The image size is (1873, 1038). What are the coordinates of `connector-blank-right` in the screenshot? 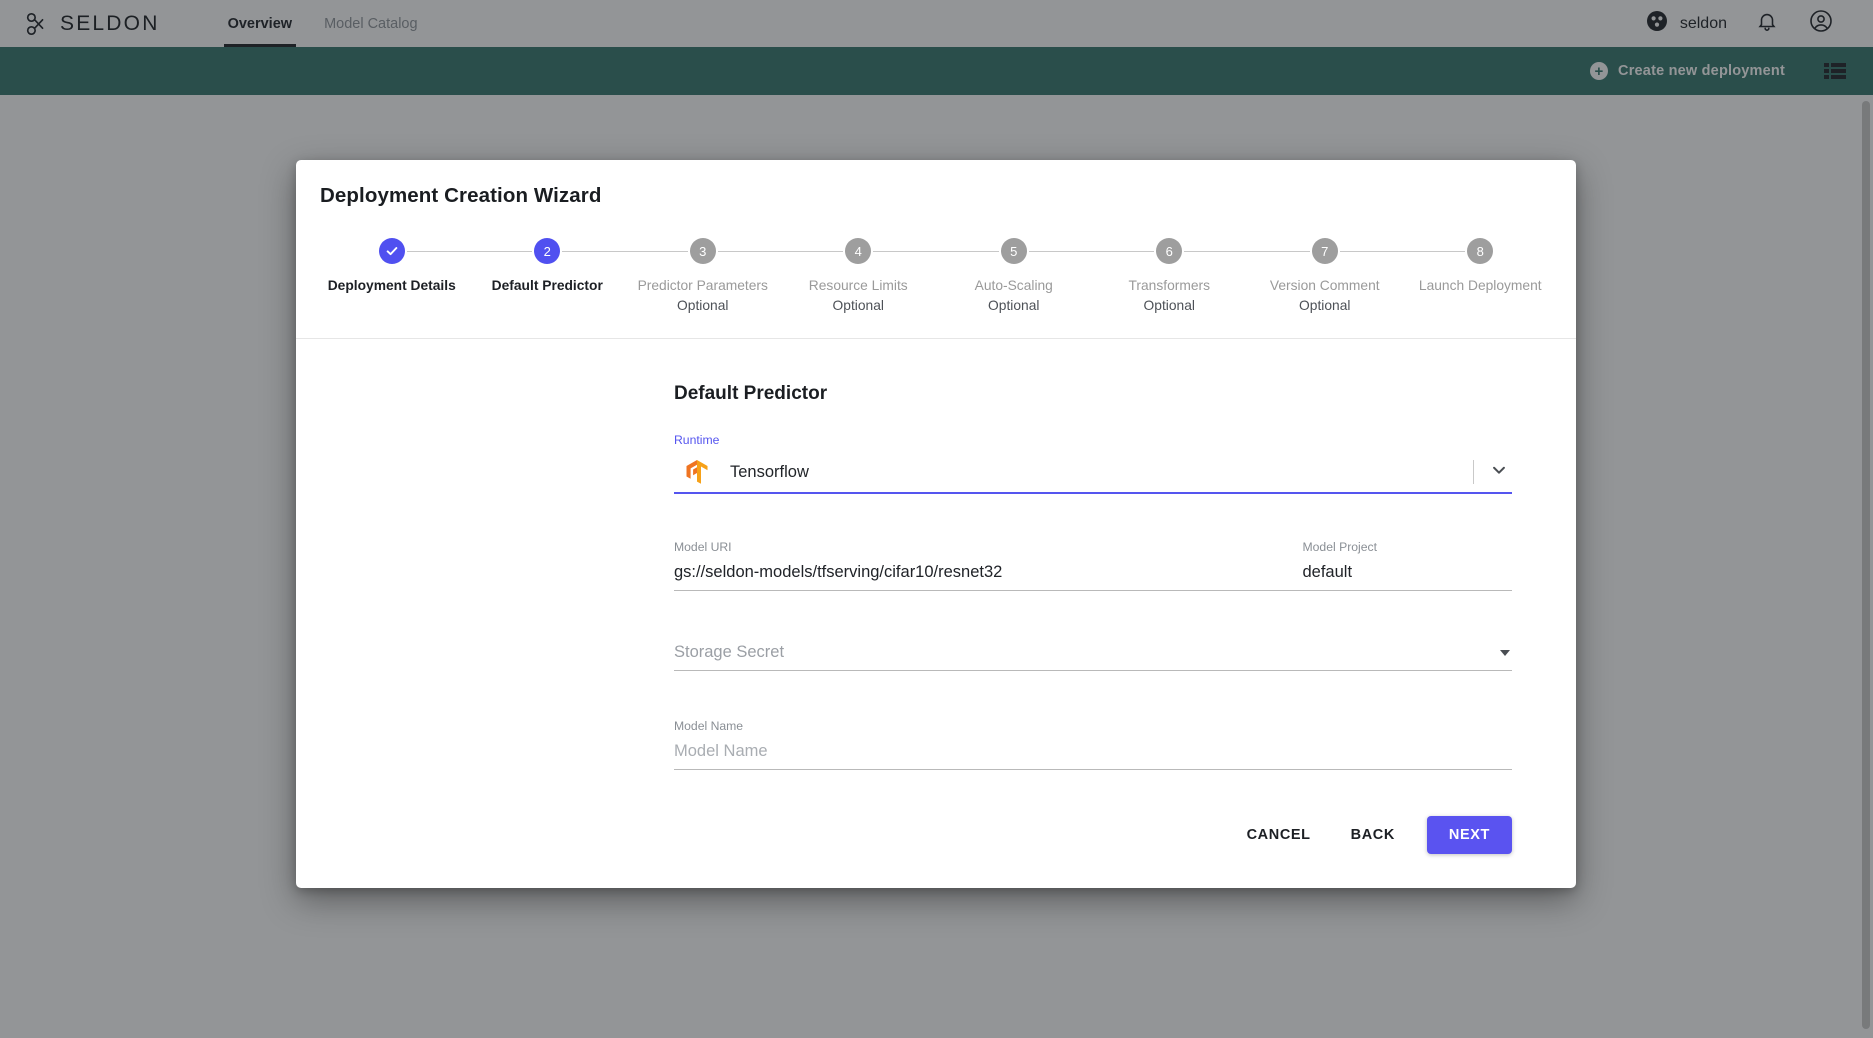 It's located at (1526, 251).